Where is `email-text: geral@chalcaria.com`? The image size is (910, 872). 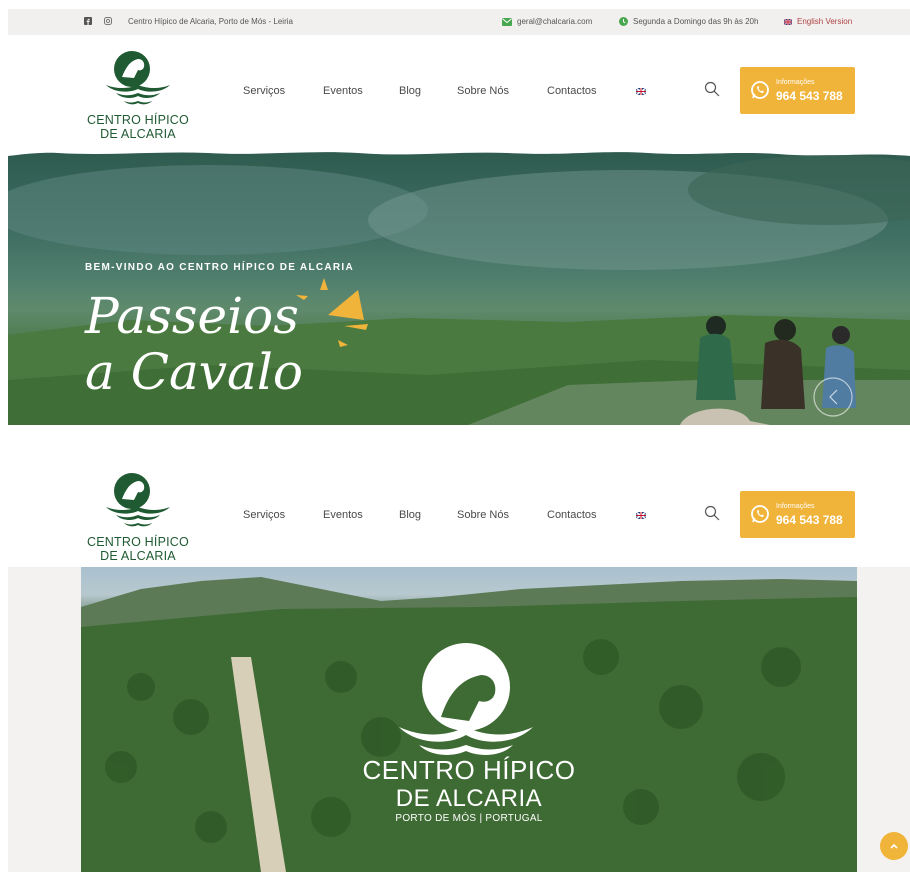
email-text: geral@chalcaria.com is located at coordinates (555, 21).